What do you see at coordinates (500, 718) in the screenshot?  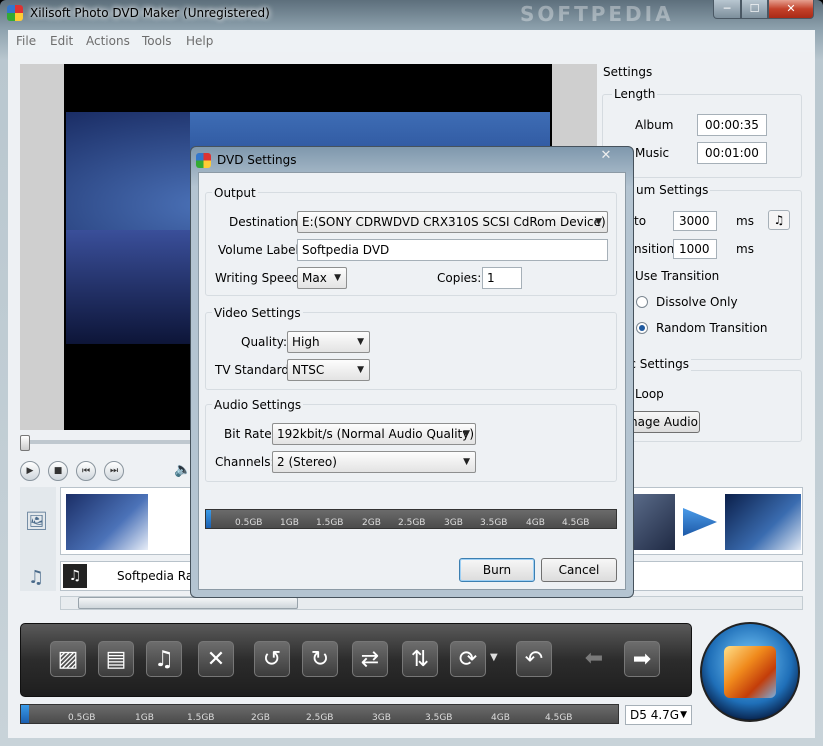 I see `capacity-tick: 4GB` at bounding box center [500, 718].